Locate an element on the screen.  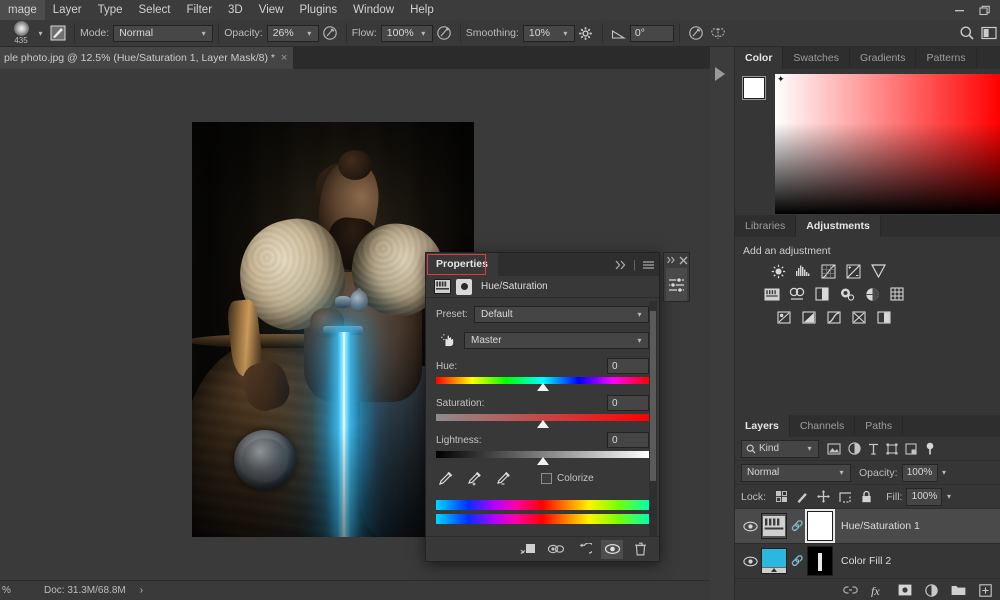
view-previous-state-icon is located at coordinates (556, 549).